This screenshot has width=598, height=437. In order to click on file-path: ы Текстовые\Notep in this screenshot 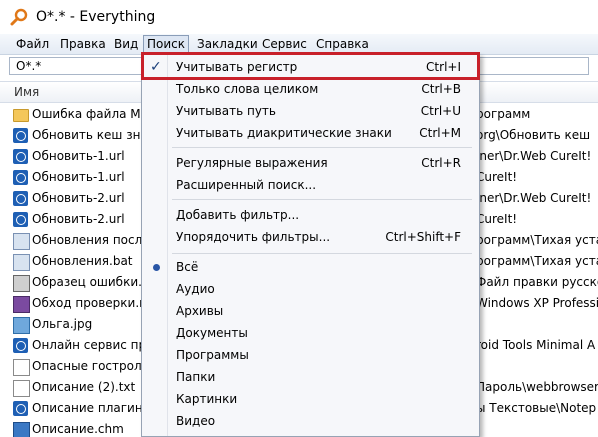, I will do `click(536, 408)`.